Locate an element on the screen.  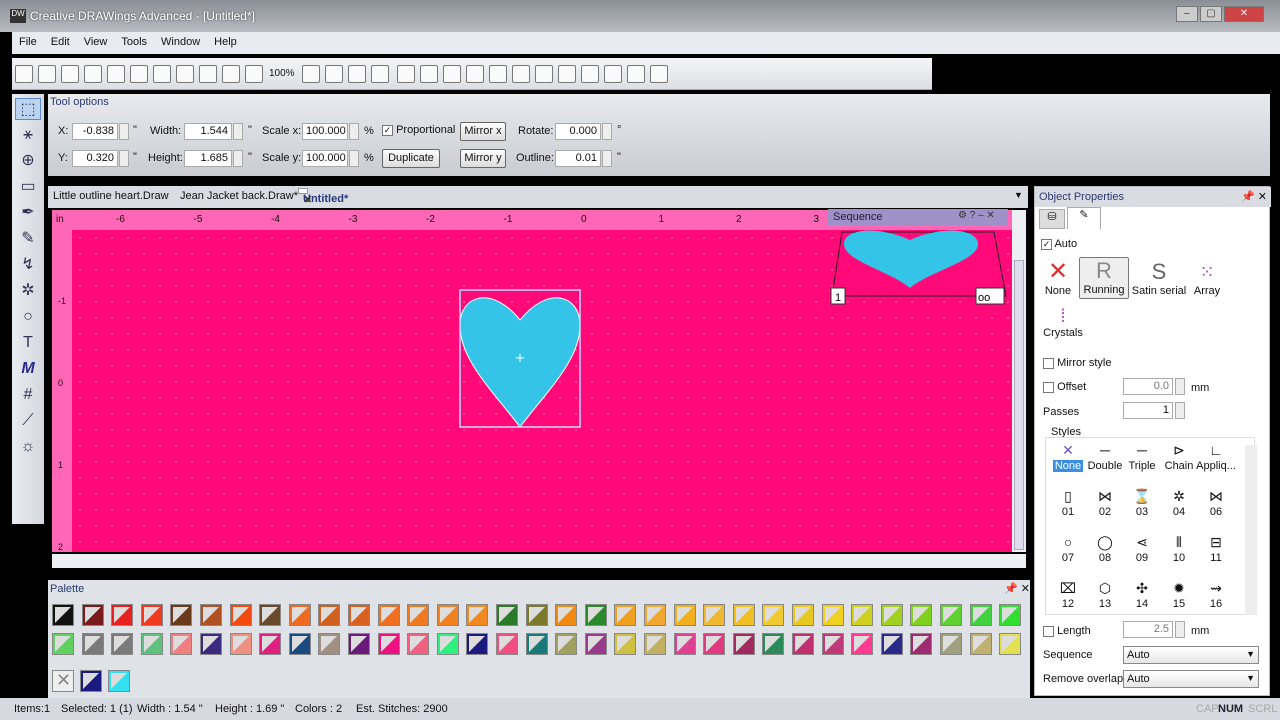
new-icon is located at coordinates (24, 74).